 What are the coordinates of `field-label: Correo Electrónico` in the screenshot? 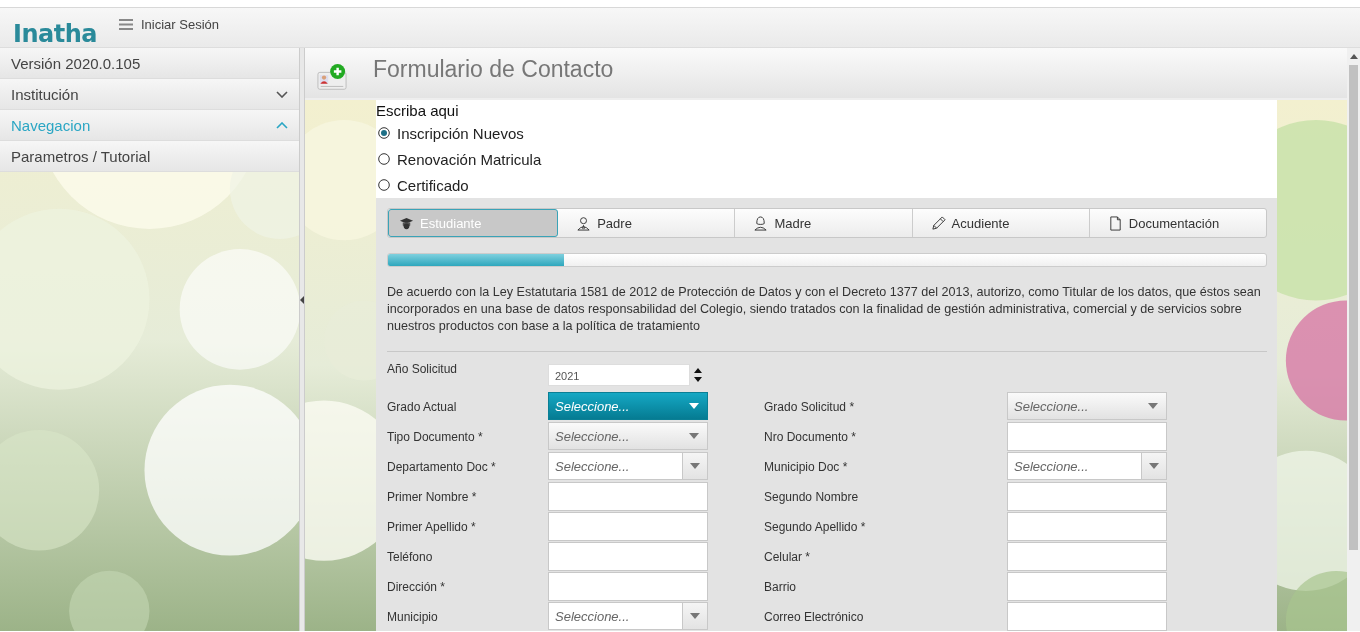 It's located at (814, 616).